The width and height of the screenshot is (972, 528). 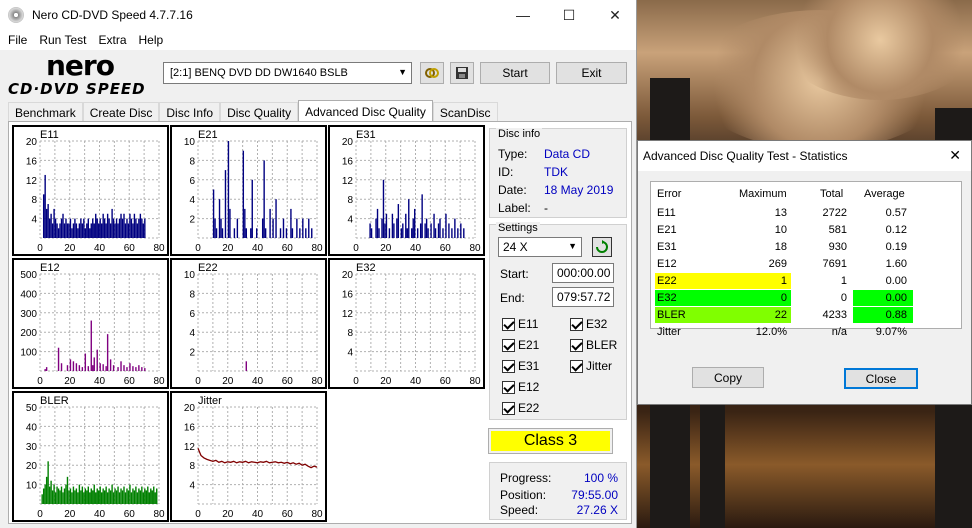 I want to click on speed-select-value: 24 X, so click(x=515, y=247).